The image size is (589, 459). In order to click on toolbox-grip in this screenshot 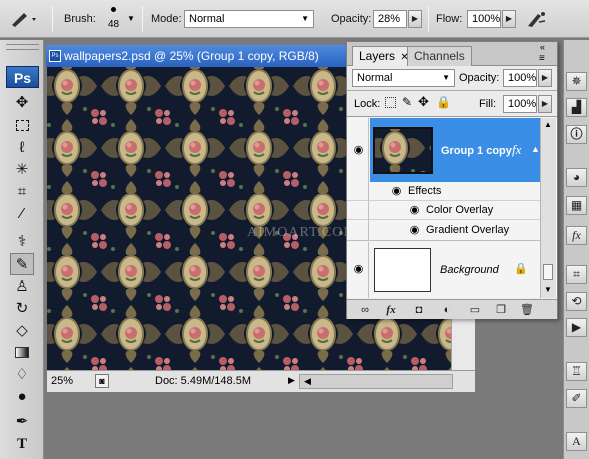, I will do `click(22, 47)`.